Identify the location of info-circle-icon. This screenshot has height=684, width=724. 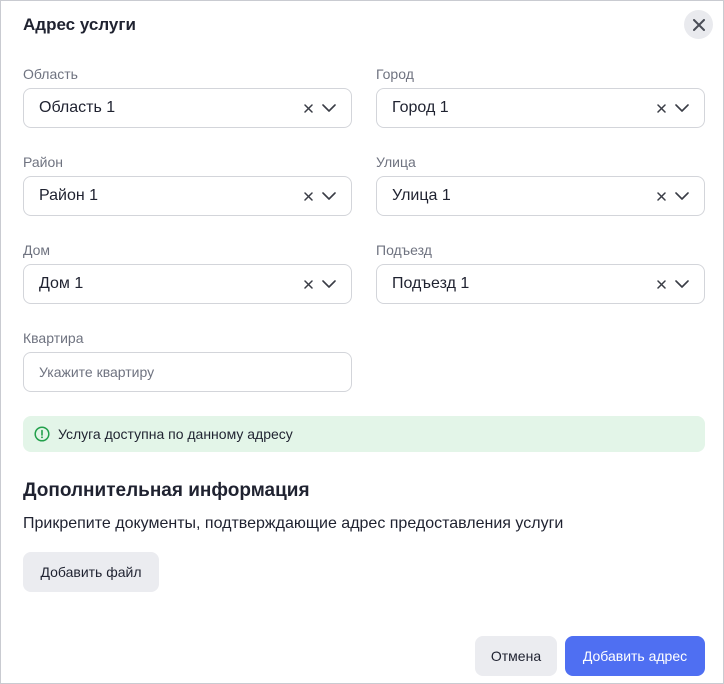
(42, 434).